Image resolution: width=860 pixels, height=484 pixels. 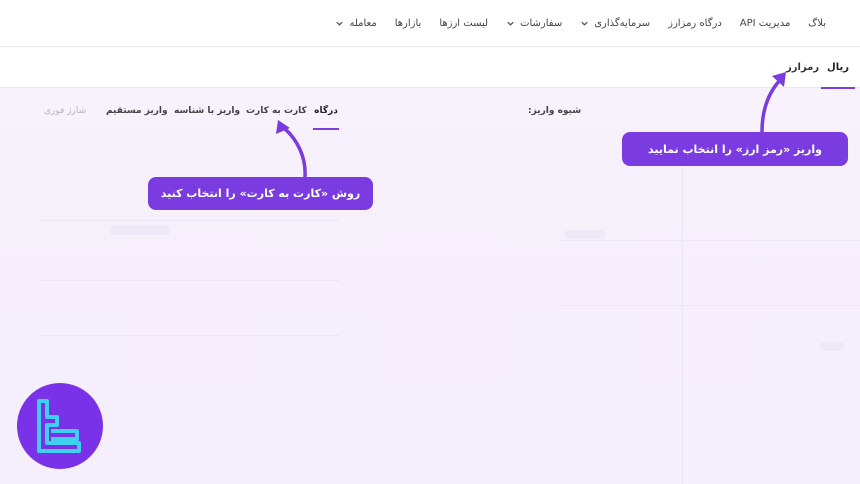 I want to click on callout-select-crypto: واریز «رمز ارز» را انتخاب نمایید, so click(x=735, y=149).